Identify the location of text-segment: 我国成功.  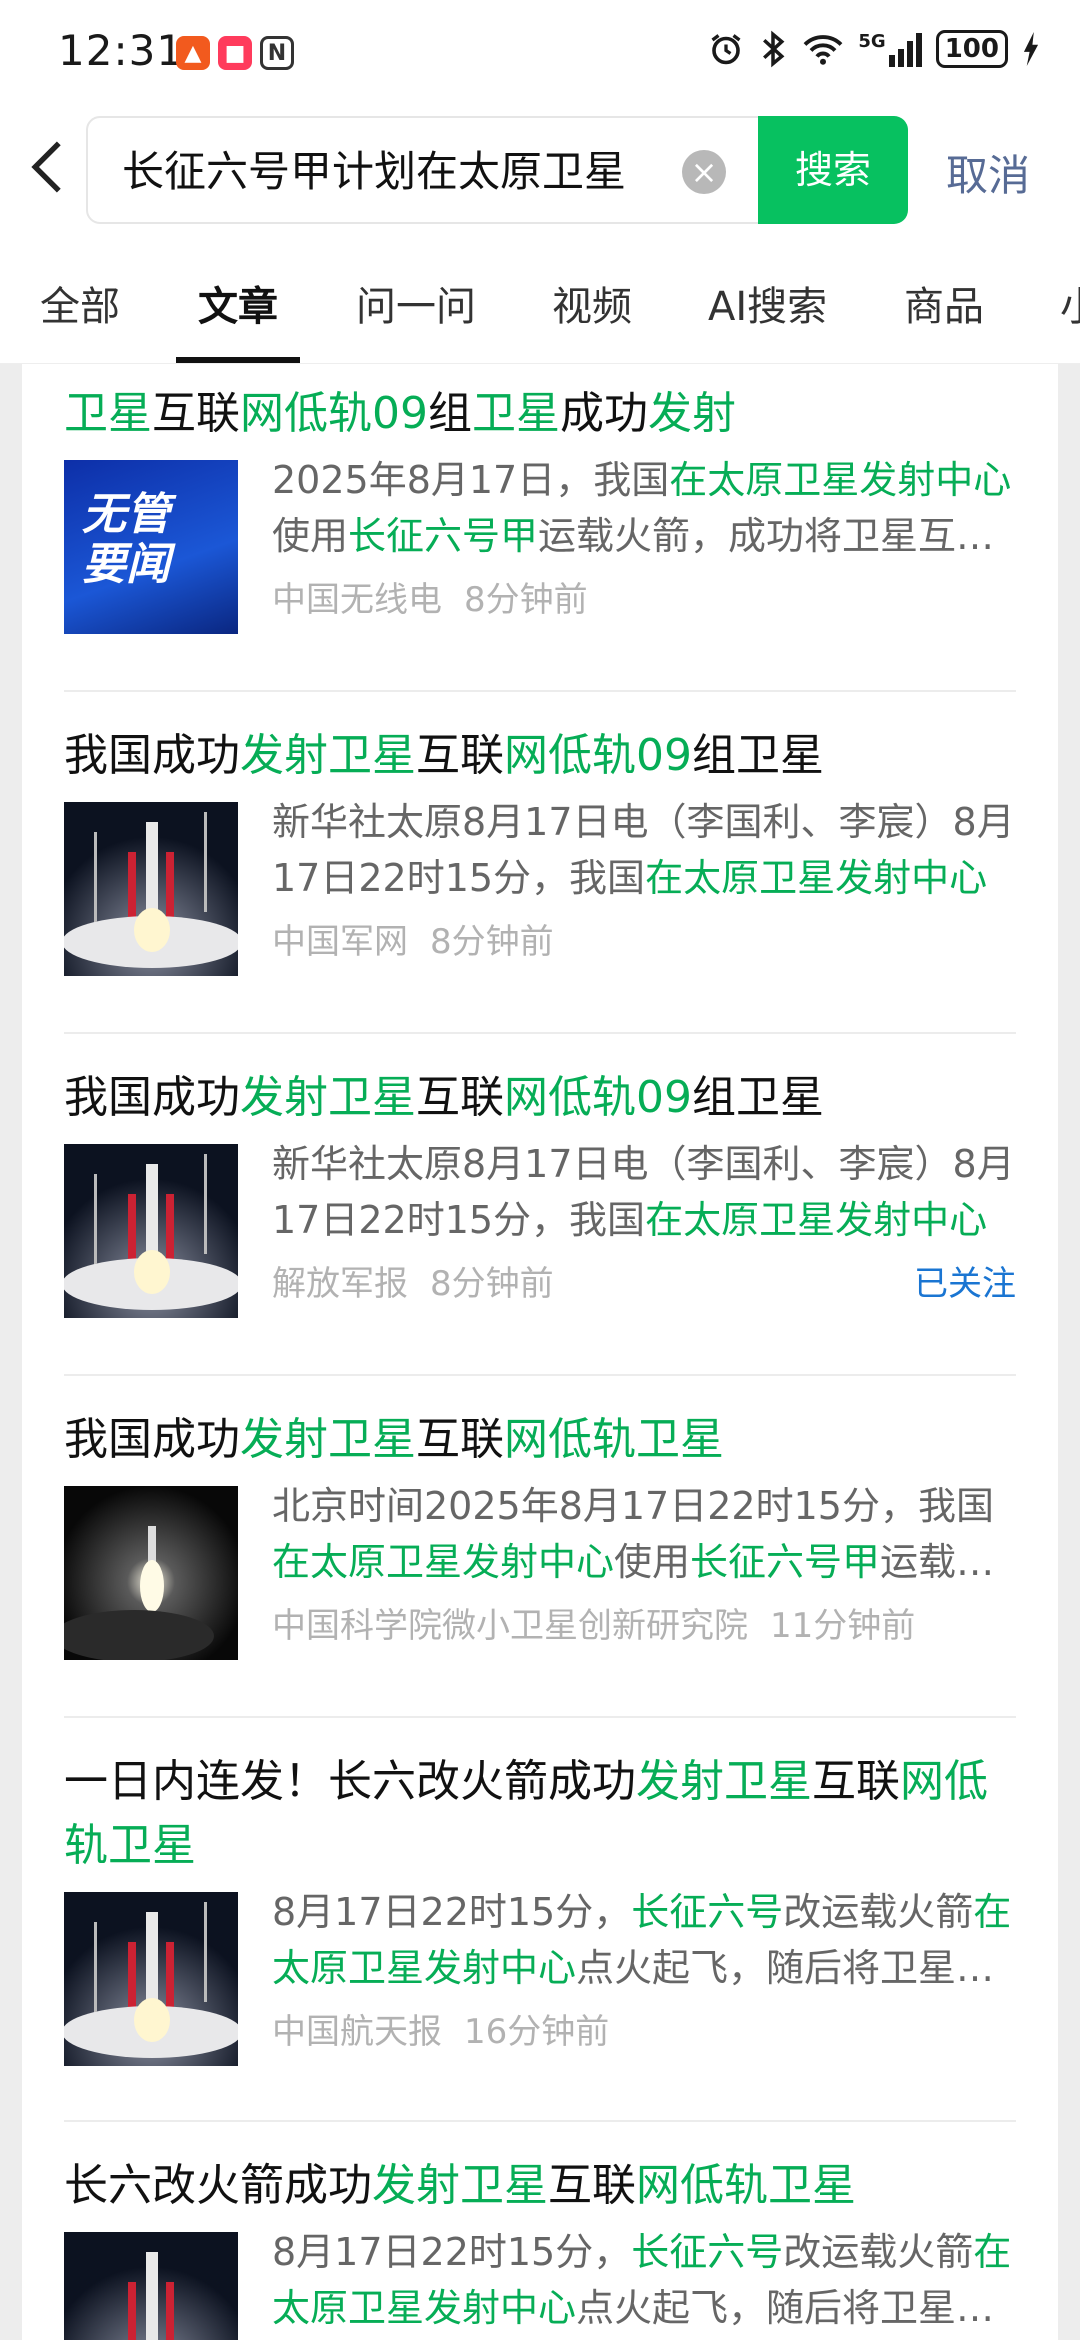
(152, 1439).